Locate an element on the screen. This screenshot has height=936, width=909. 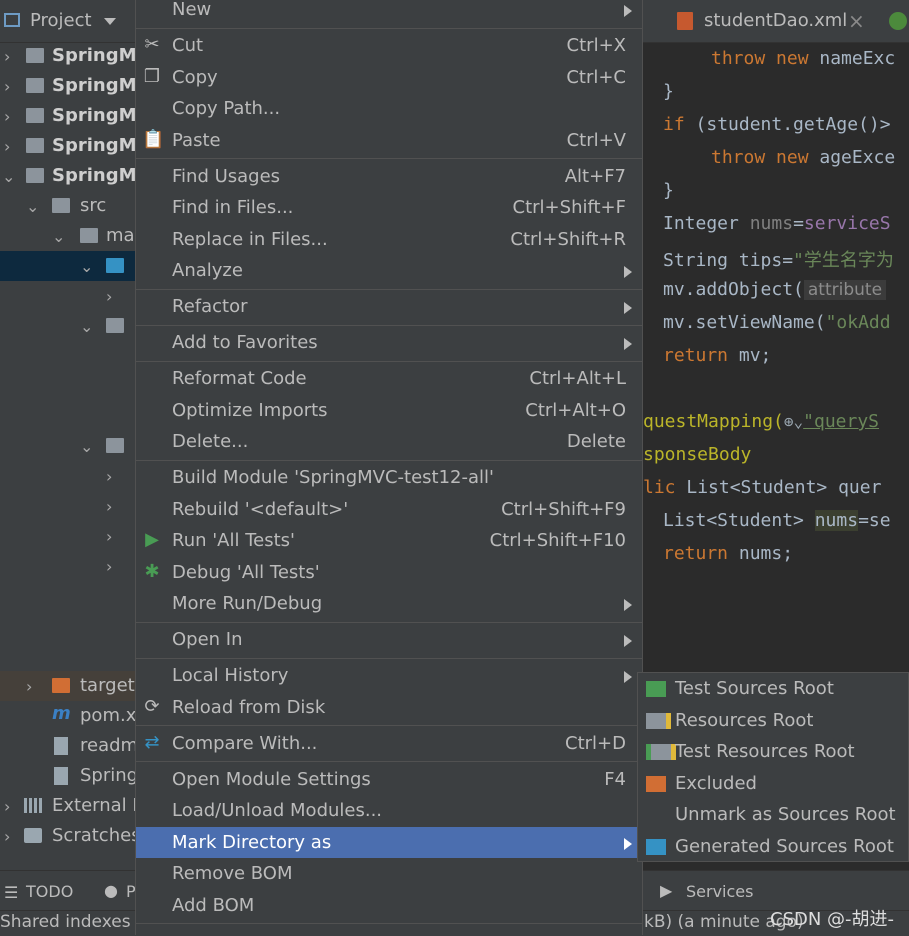
tree-item-external-libraries: › External Libraries is located at coordinates (67, 806).